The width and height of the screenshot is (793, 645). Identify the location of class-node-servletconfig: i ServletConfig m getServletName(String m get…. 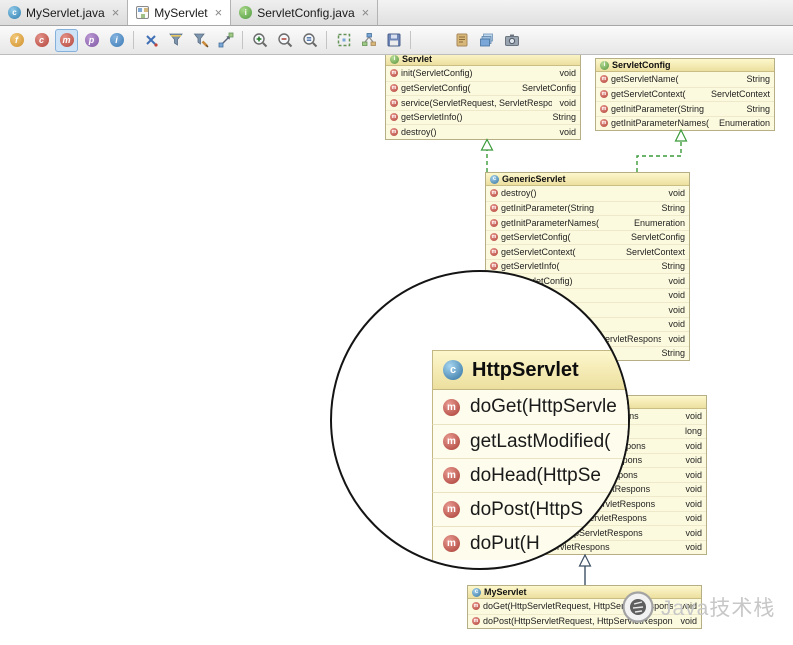
(685, 94).